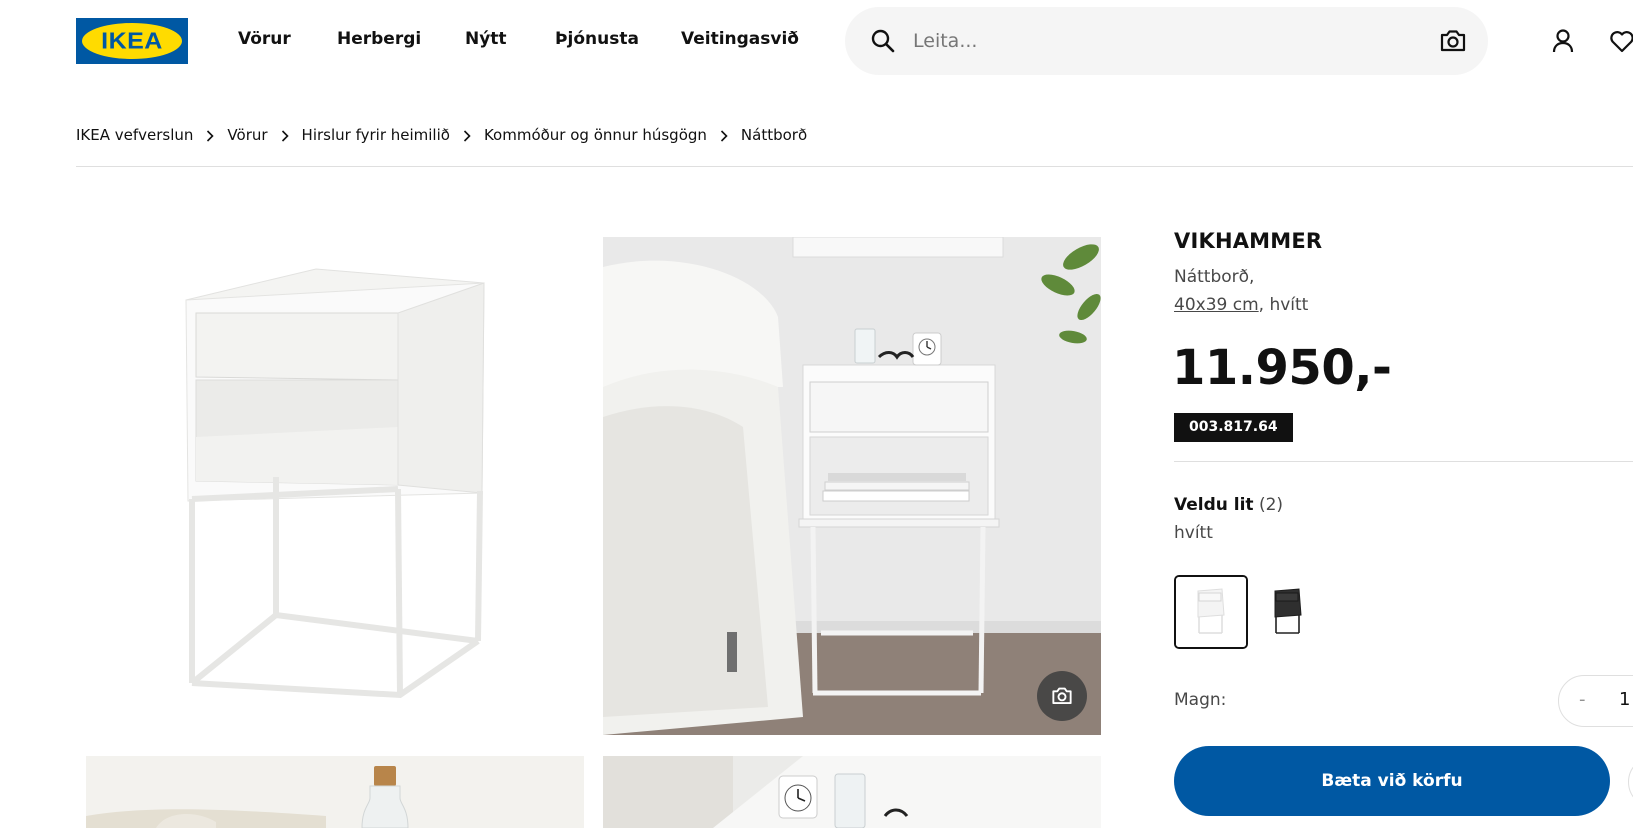  What do you see at coordinates (1620, 41) in the screenshot?
I see `favourites-heart-icon` at bounding box center [1620, 41].